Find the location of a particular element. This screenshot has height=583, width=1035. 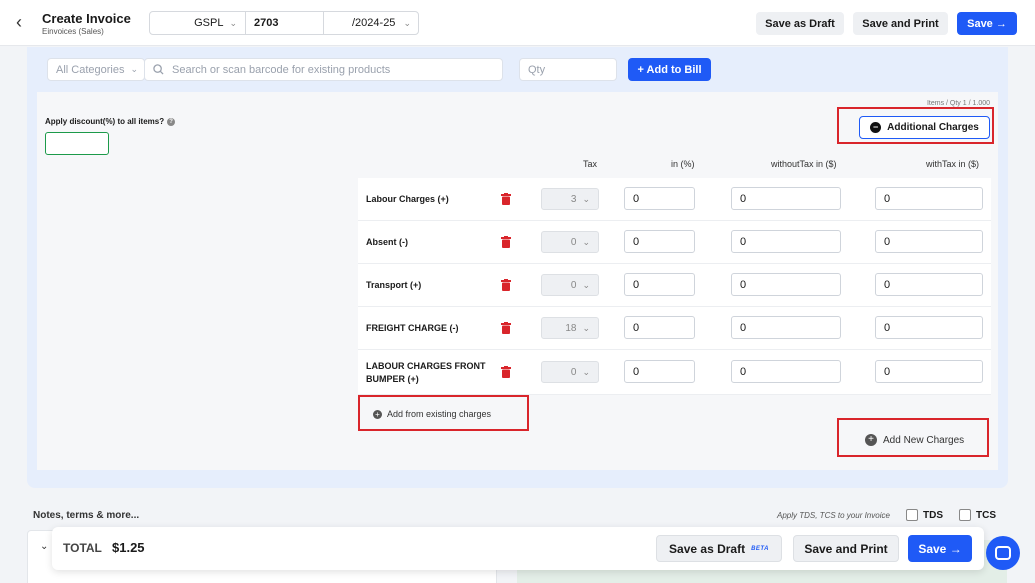

charge-row: Transport (+) 0 ⌄ 0 0 0 is located at coordinates (674, 285).